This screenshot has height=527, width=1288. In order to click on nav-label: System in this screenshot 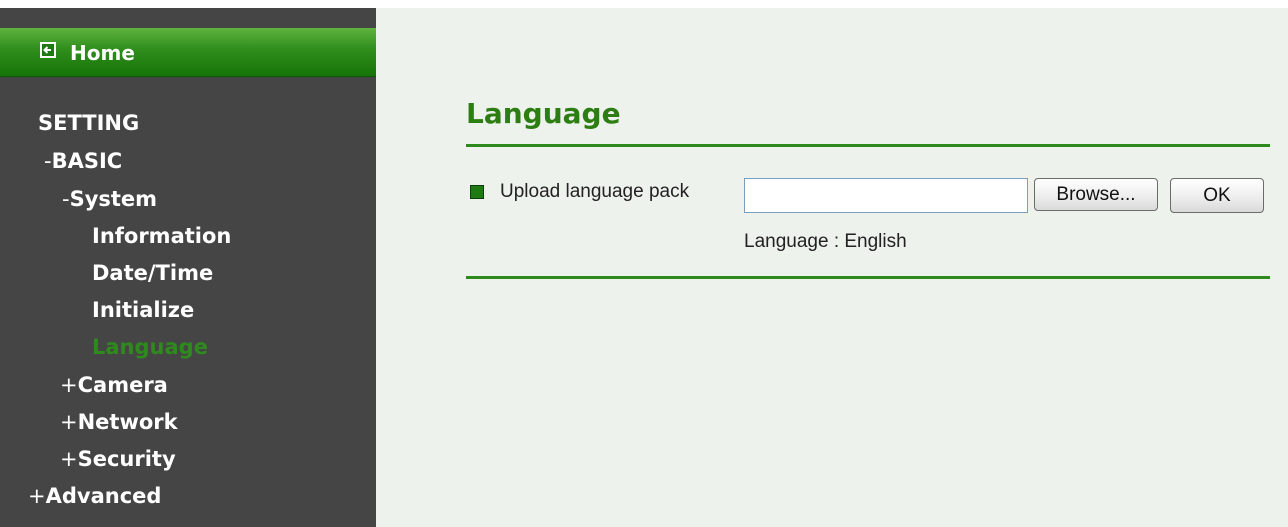, I will do `click(113, 199)`.